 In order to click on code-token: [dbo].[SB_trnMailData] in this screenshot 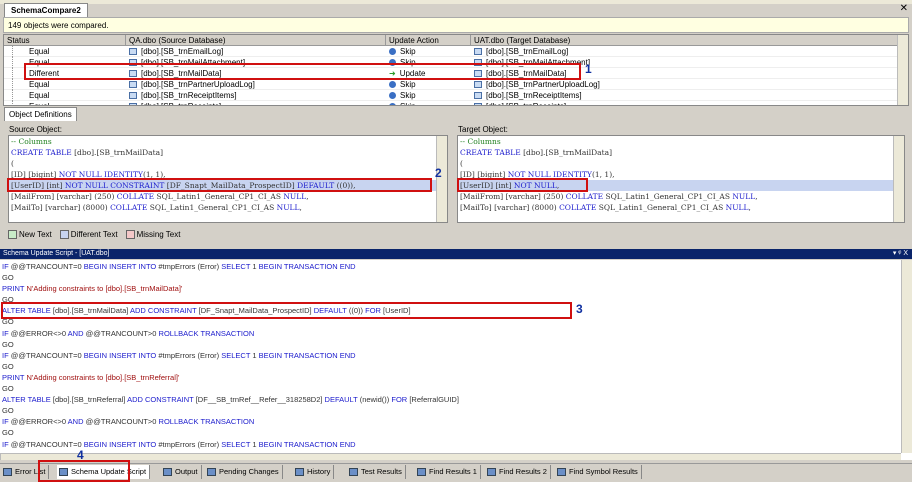, I will do `click(566, 152)`.